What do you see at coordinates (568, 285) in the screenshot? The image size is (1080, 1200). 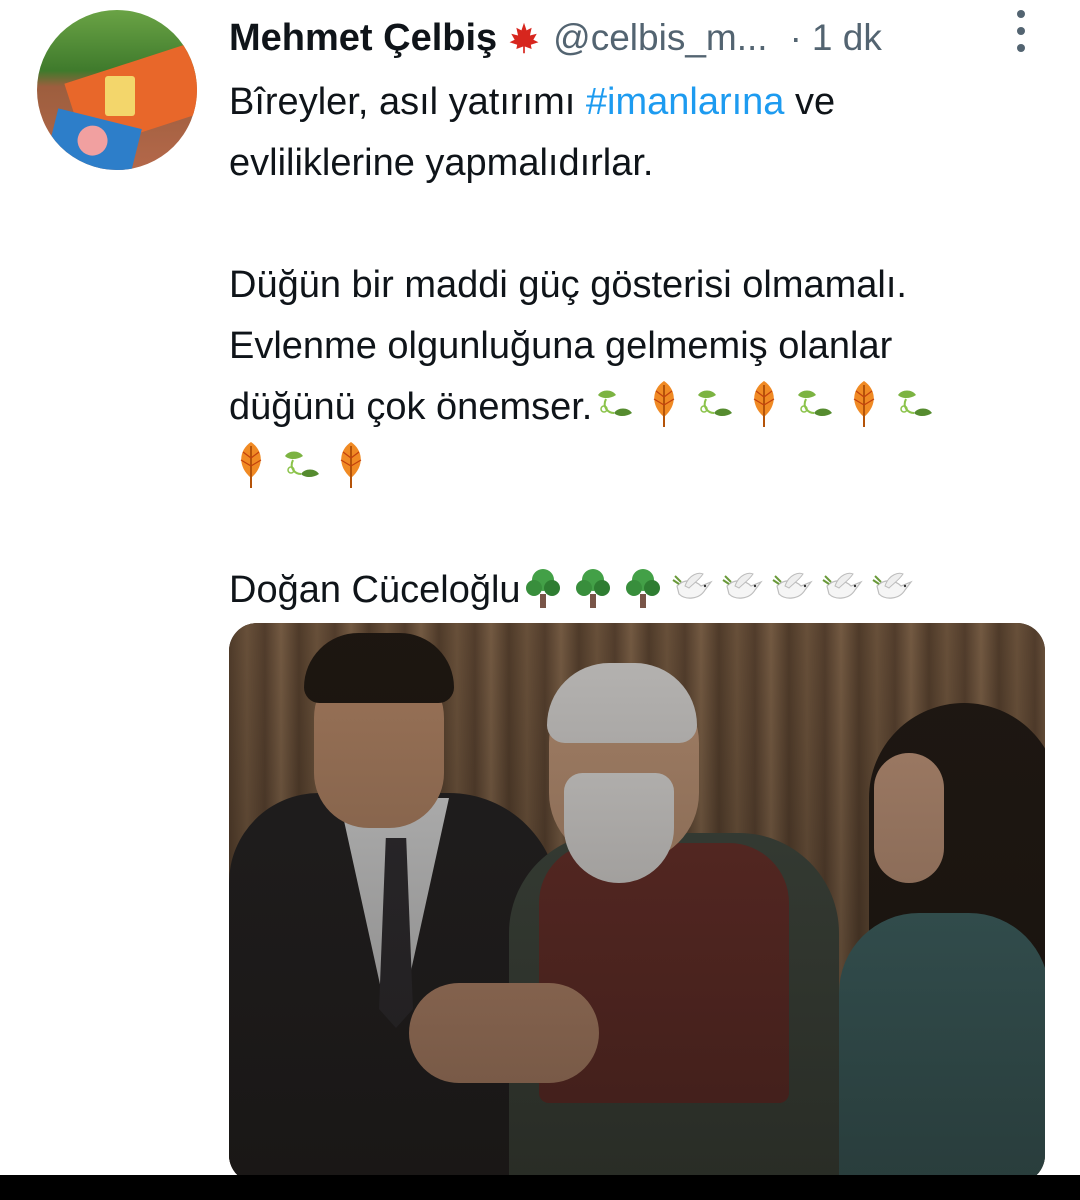 I see `tweet-line-3: Düğün bir maddi güç gösterisi olmamalı.` at bounding box center [568, 285].